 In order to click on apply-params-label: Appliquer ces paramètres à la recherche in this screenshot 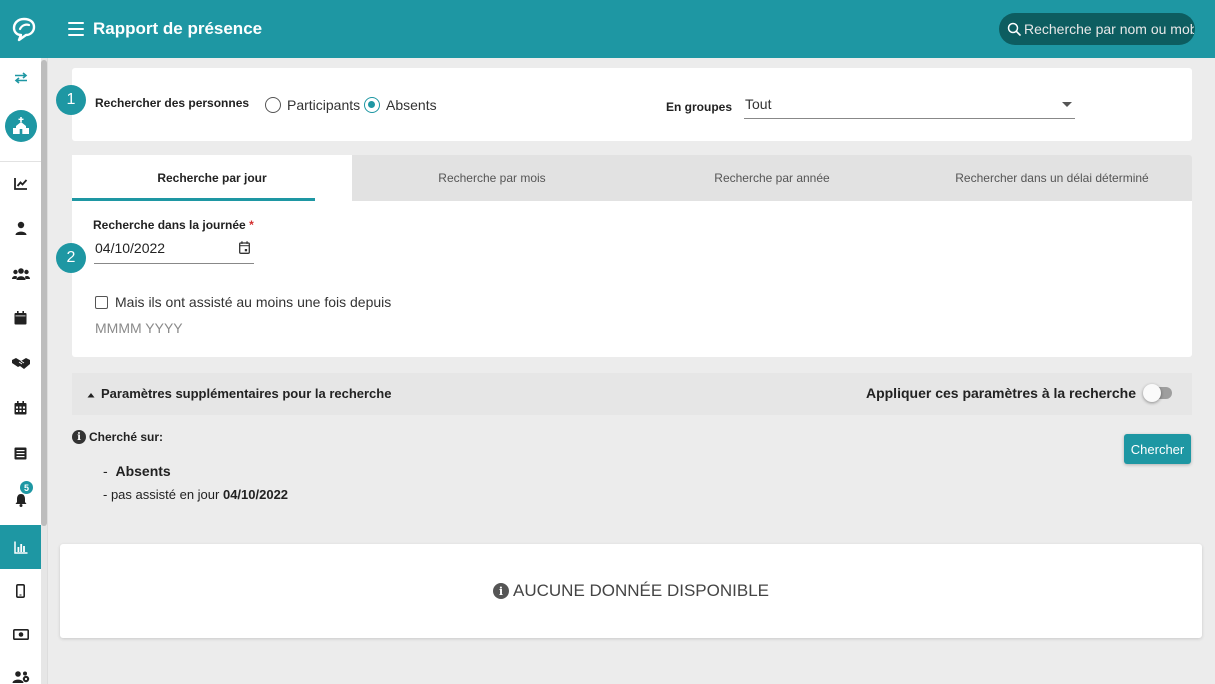, I will do `click(1000, 393)`.